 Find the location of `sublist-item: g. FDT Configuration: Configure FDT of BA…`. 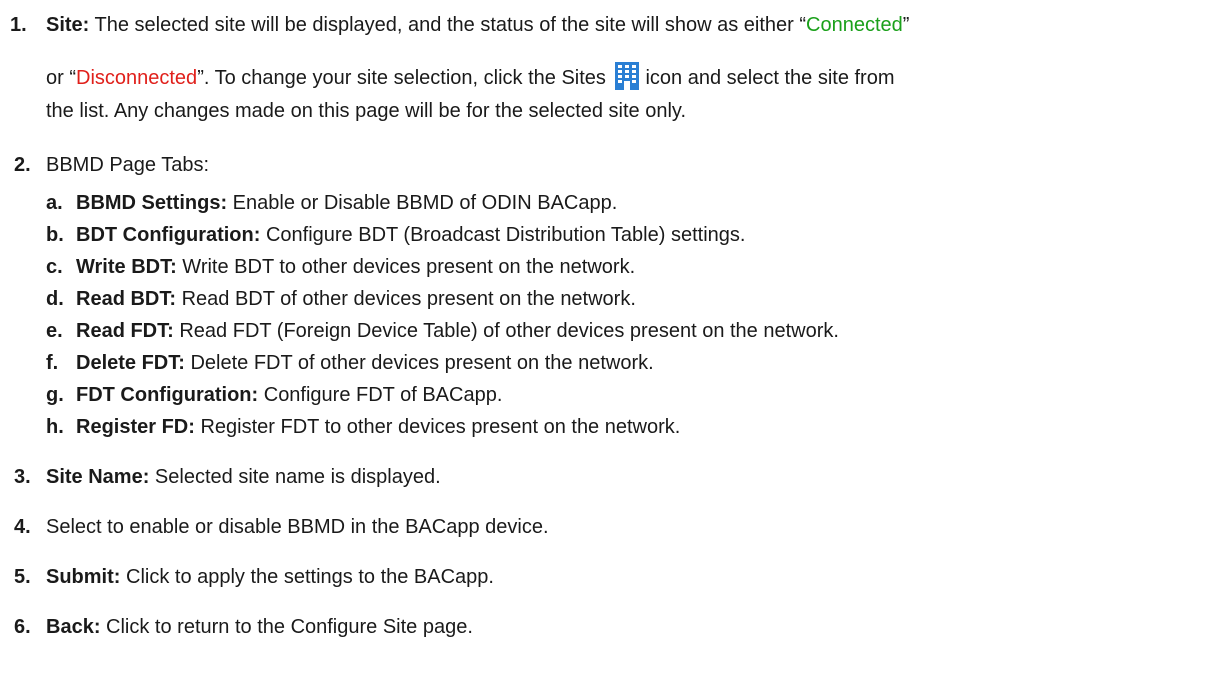

sublist-item: g. FDT Configuration: Configure FDT of BA… is located at coordinates (274, 395).